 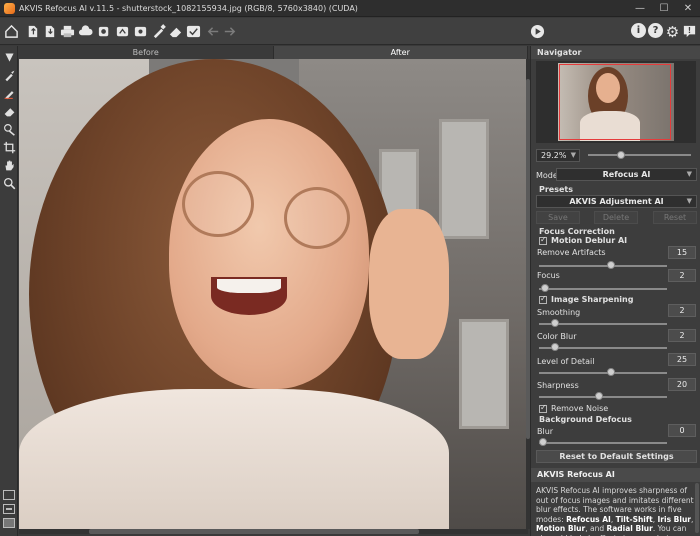 I want to click on zoom-tool, so click(x=9, y=183).